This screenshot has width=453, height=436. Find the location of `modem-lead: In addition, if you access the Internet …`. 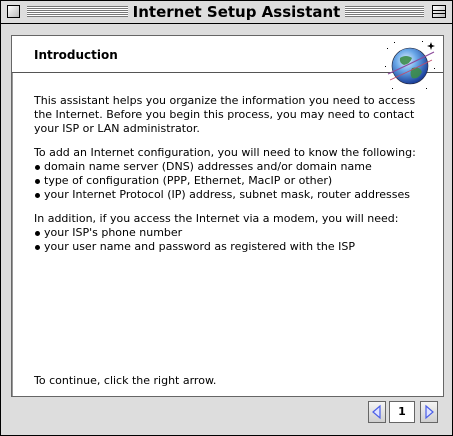

modem-lead: In addition, if you access the Internet … is located at coordinates (216, 218).